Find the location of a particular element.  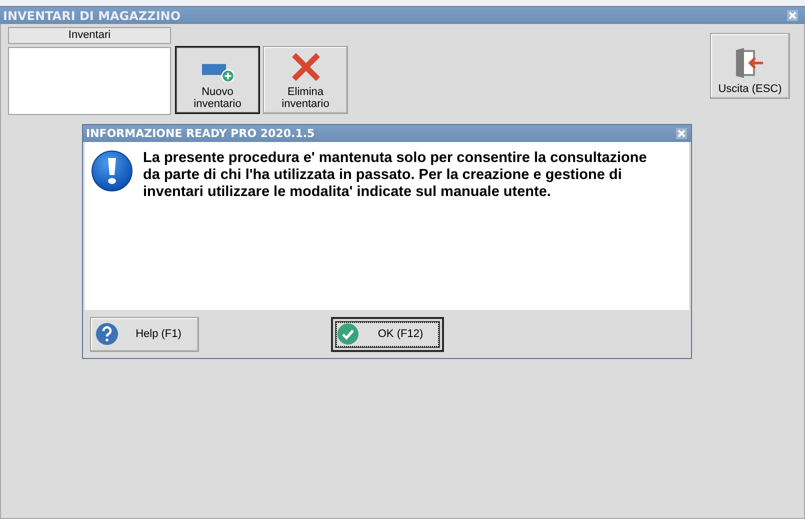

message-text: La presente procedura e' mantenuta solo per consentire la consultazione da parte di chi l'ha utilizzata in passato. Per la creazione e gestione di inventari utilizzare le modalita' indicate sul manuale utente. is located at coordinates (395, 176).